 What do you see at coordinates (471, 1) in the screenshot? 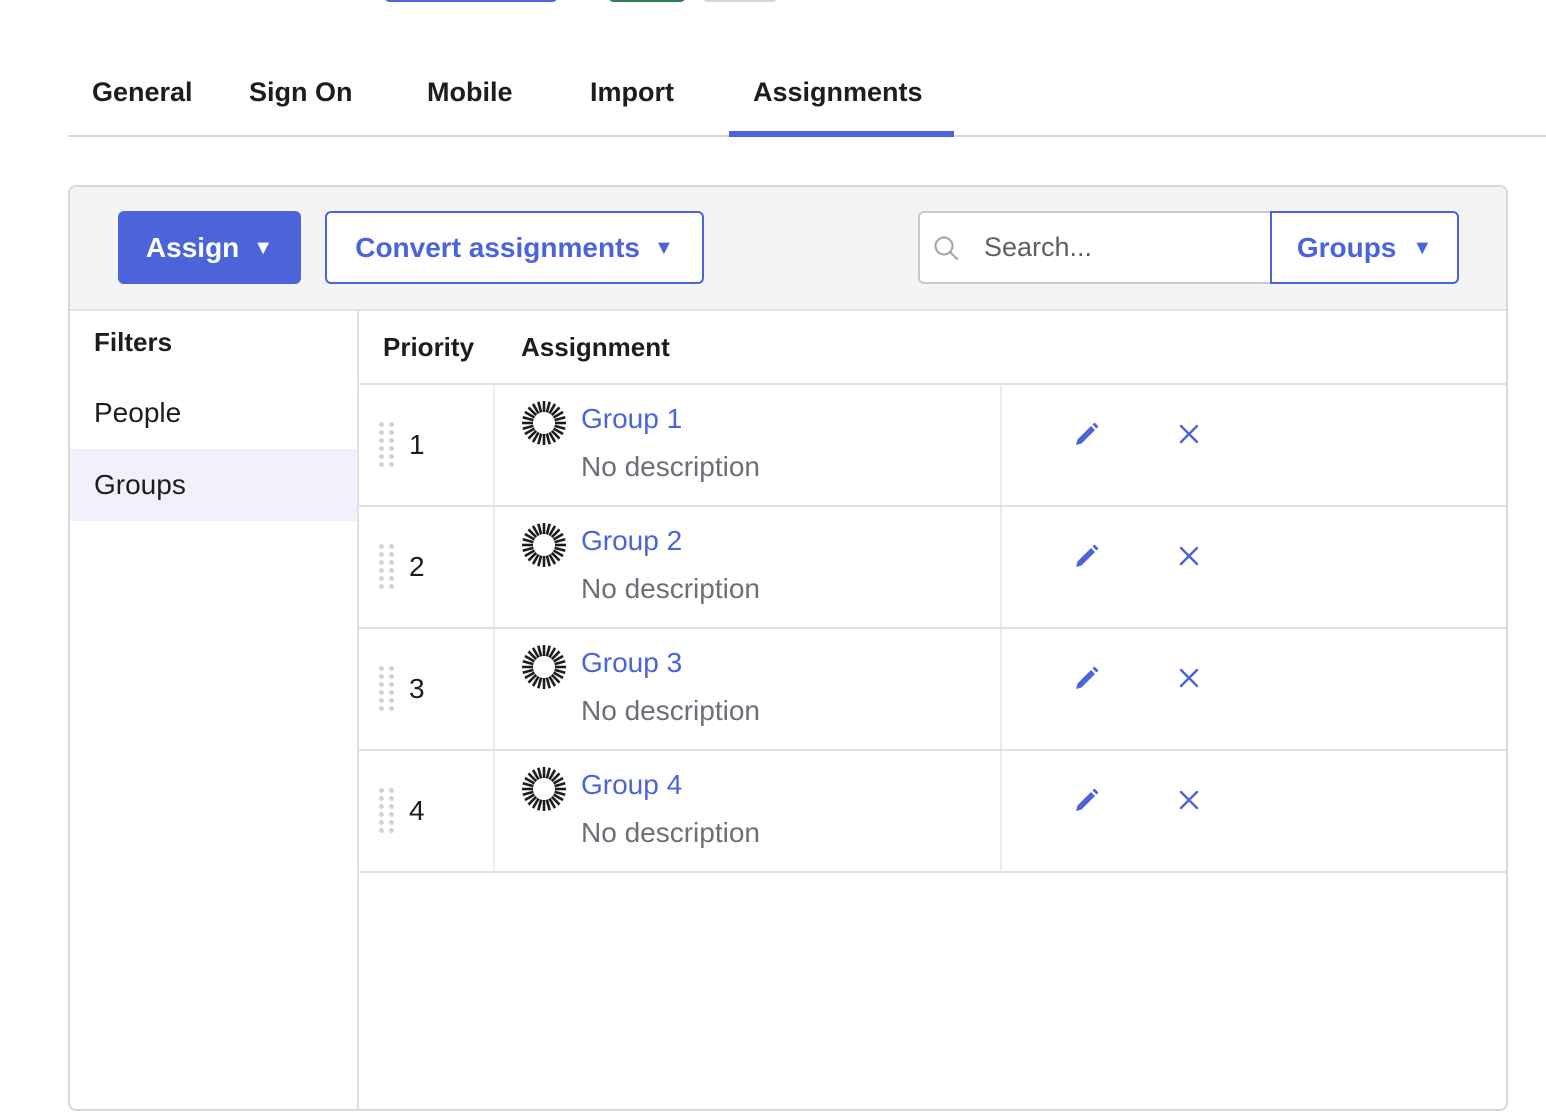
I see `cropped-top-button` at bounding box center [471, 1].